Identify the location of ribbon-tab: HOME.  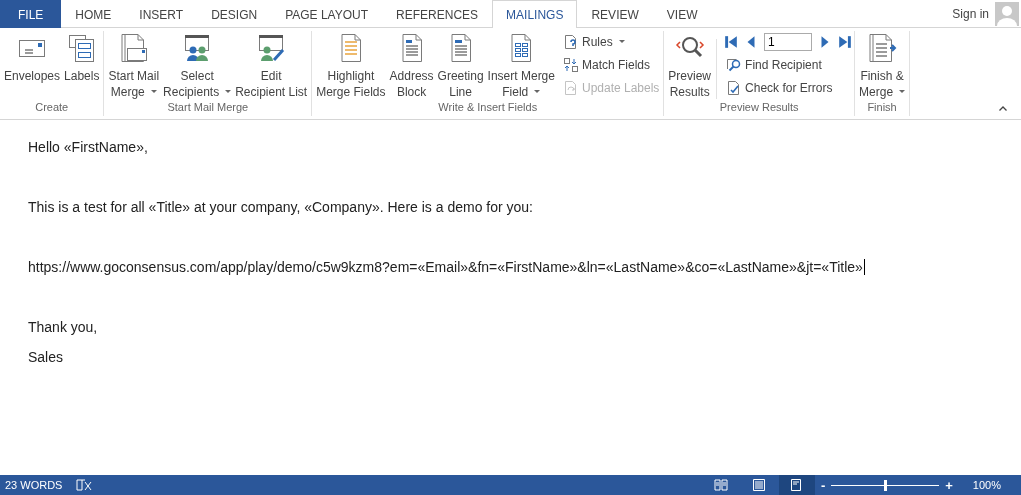
(93, 14).